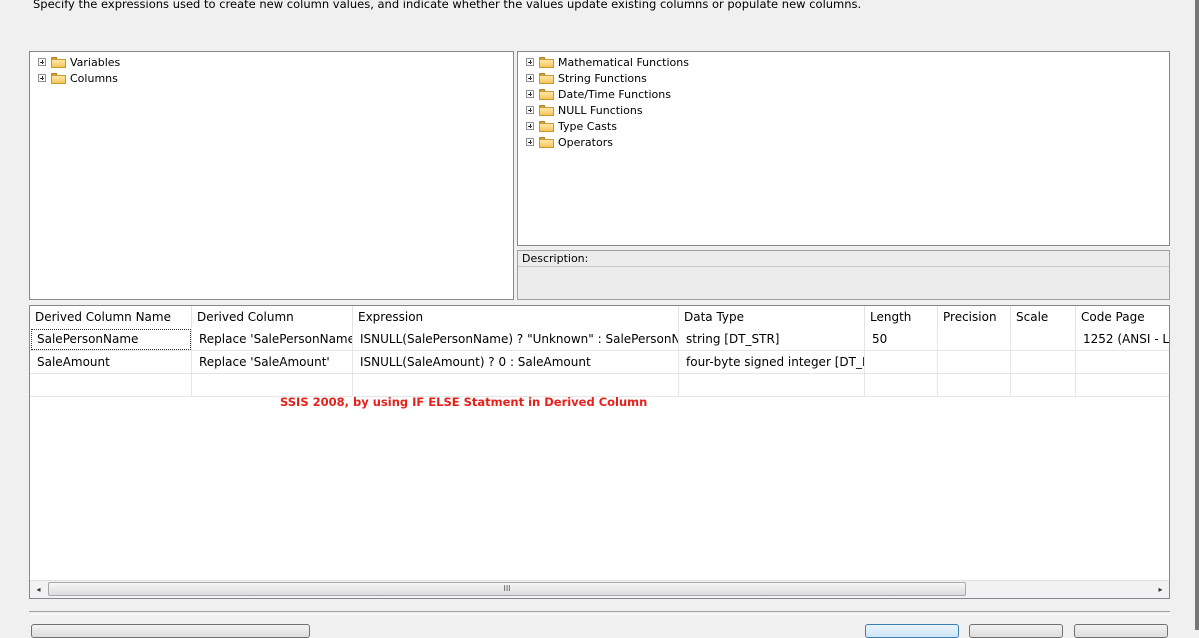 The image size is (1199, 638). I want to click on description-separator, so click(843, 266).